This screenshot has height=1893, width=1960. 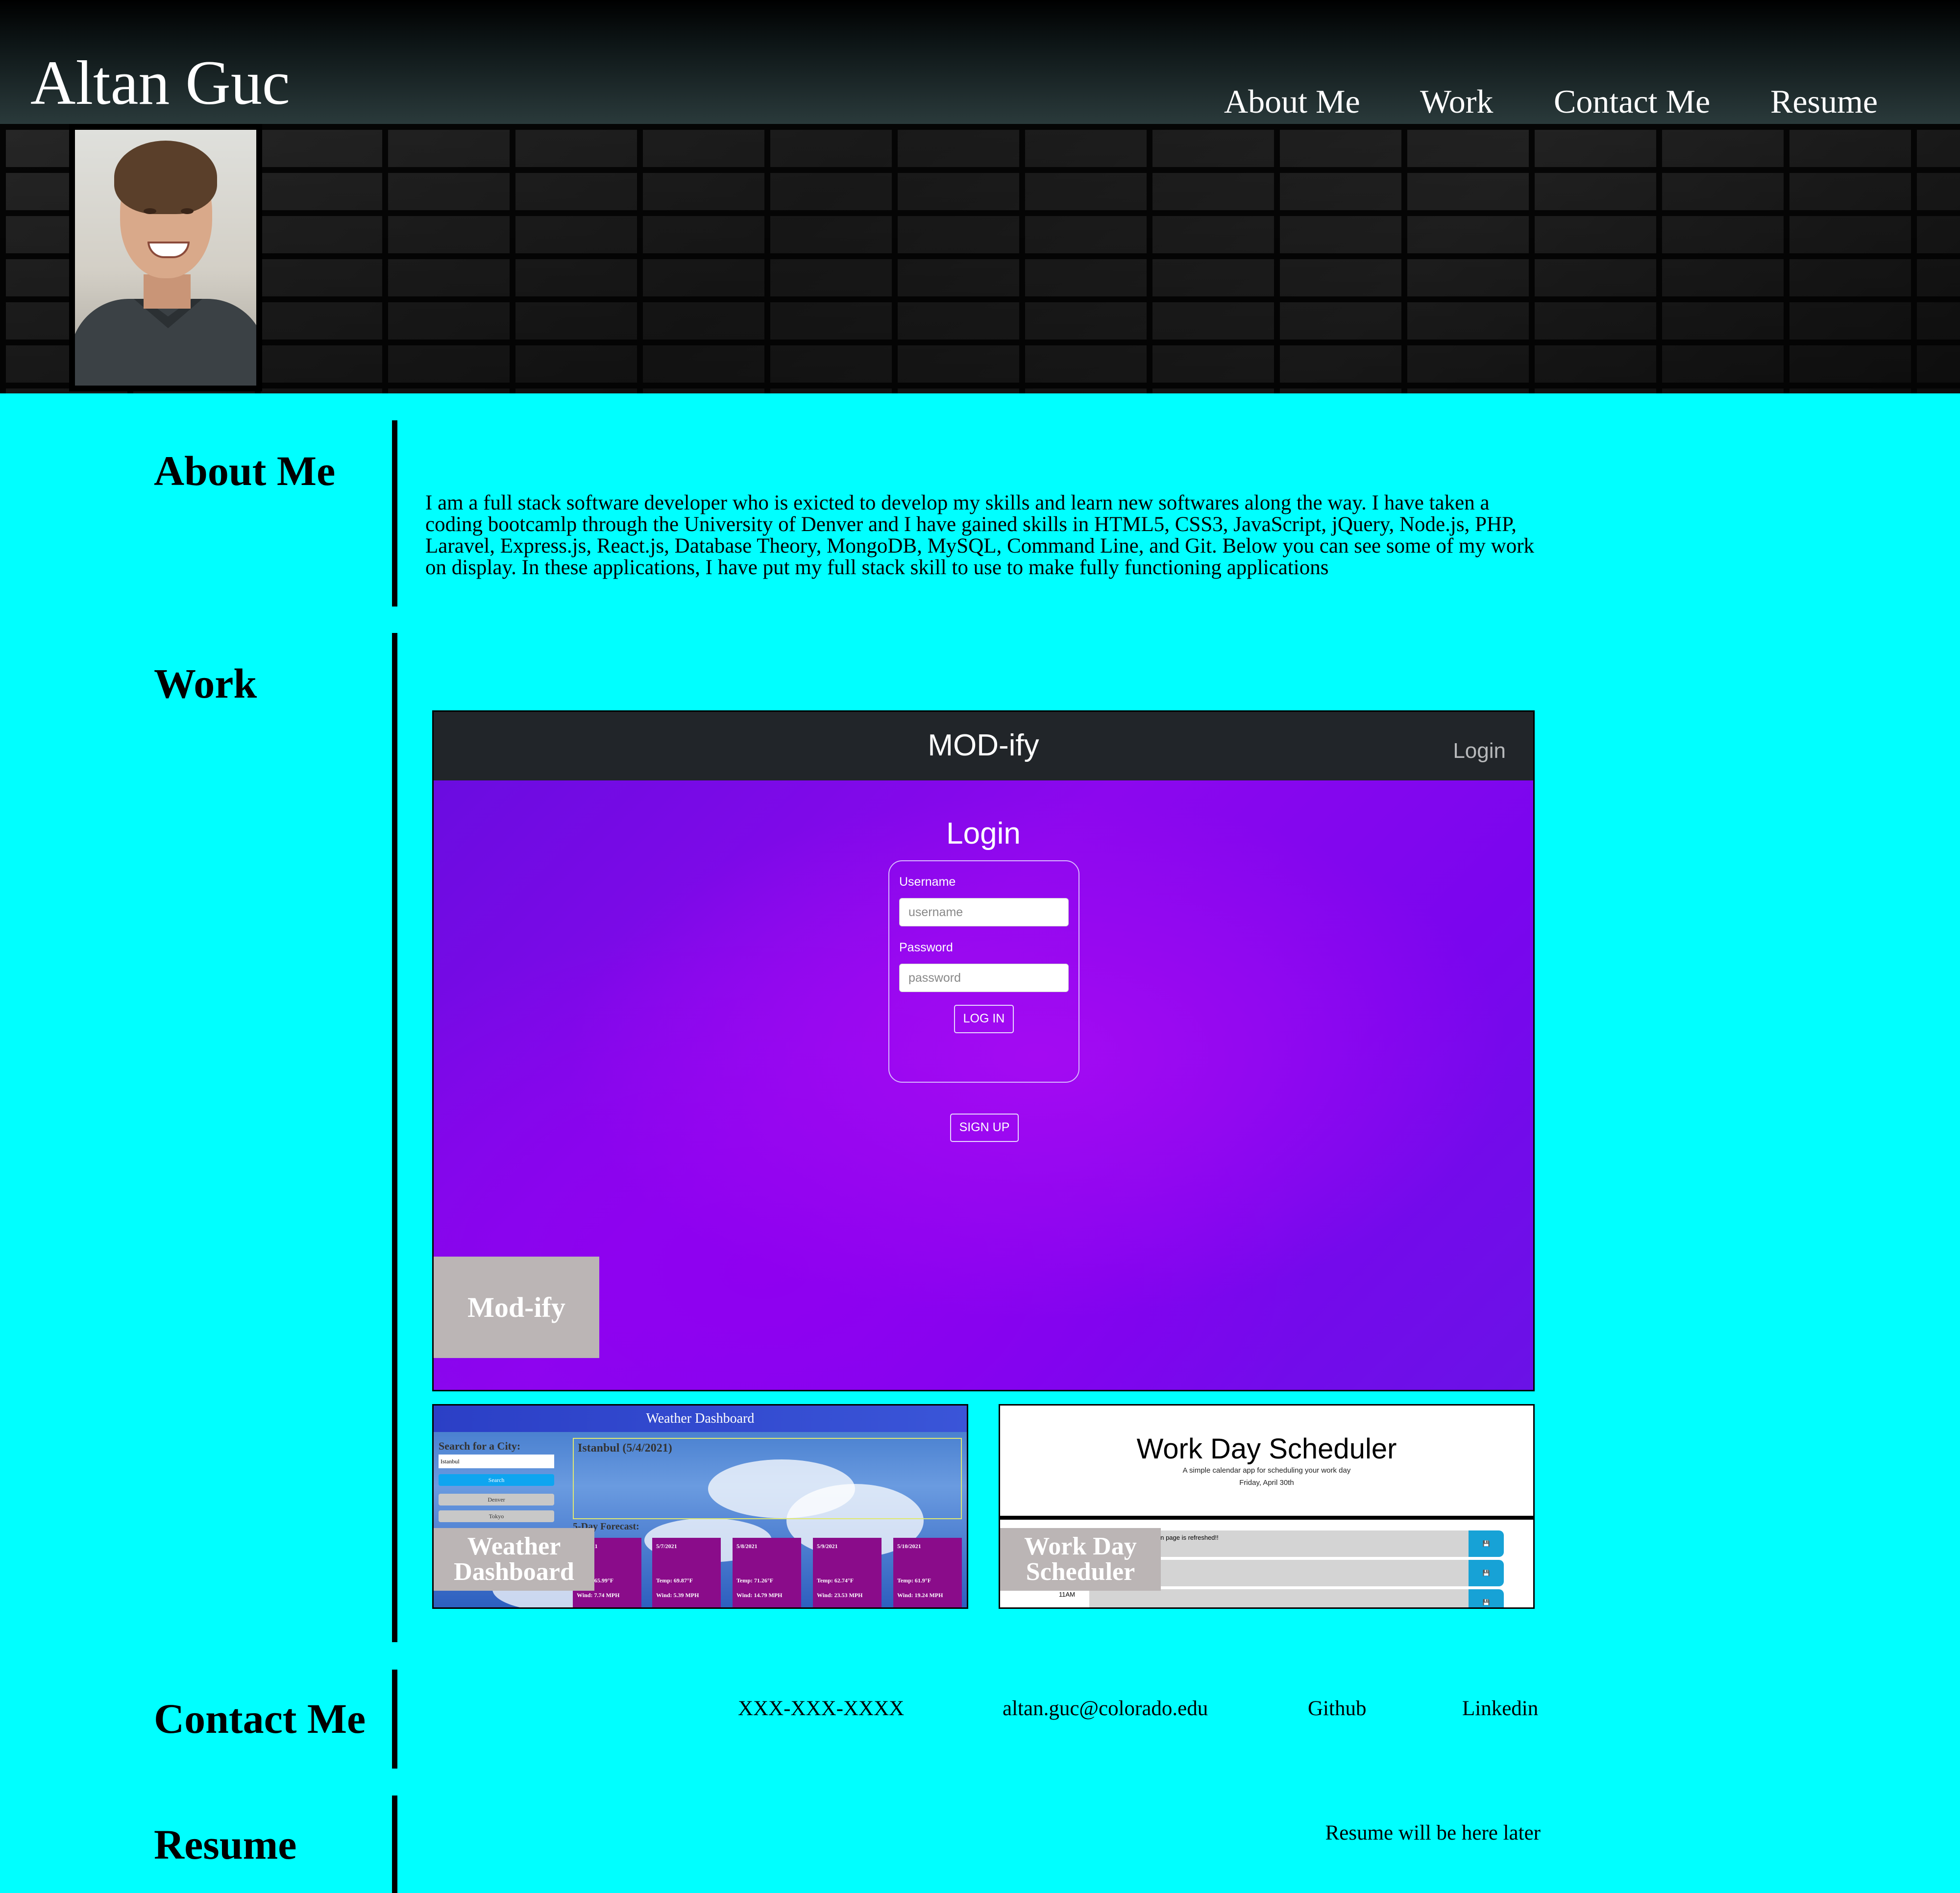 What do you see at coordinates (1632, 102) in the screenshot?
I see `nav-link-contact-me: Contact Me` at bounding box center [1632, 102].